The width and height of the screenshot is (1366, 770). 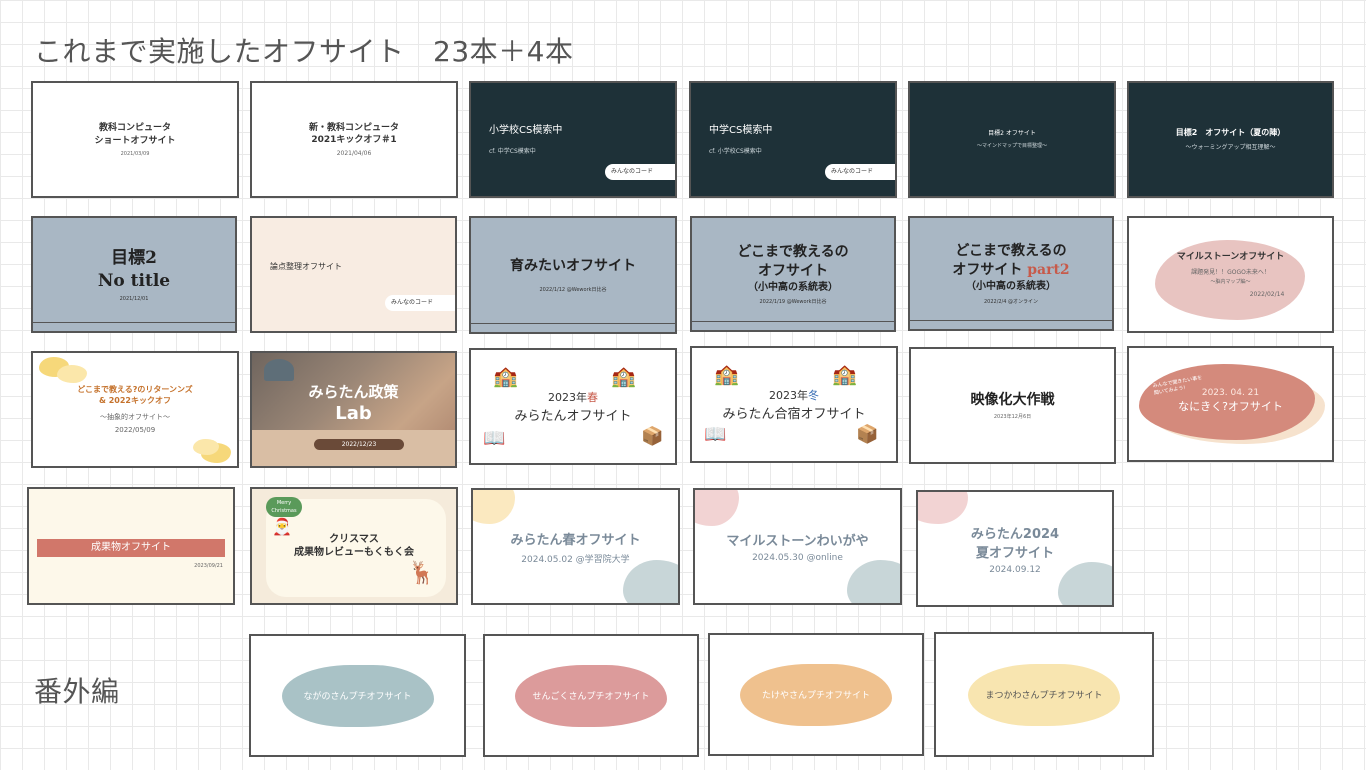 I want to click on slide-title-accent: part2, so click(x=1048, y=270).